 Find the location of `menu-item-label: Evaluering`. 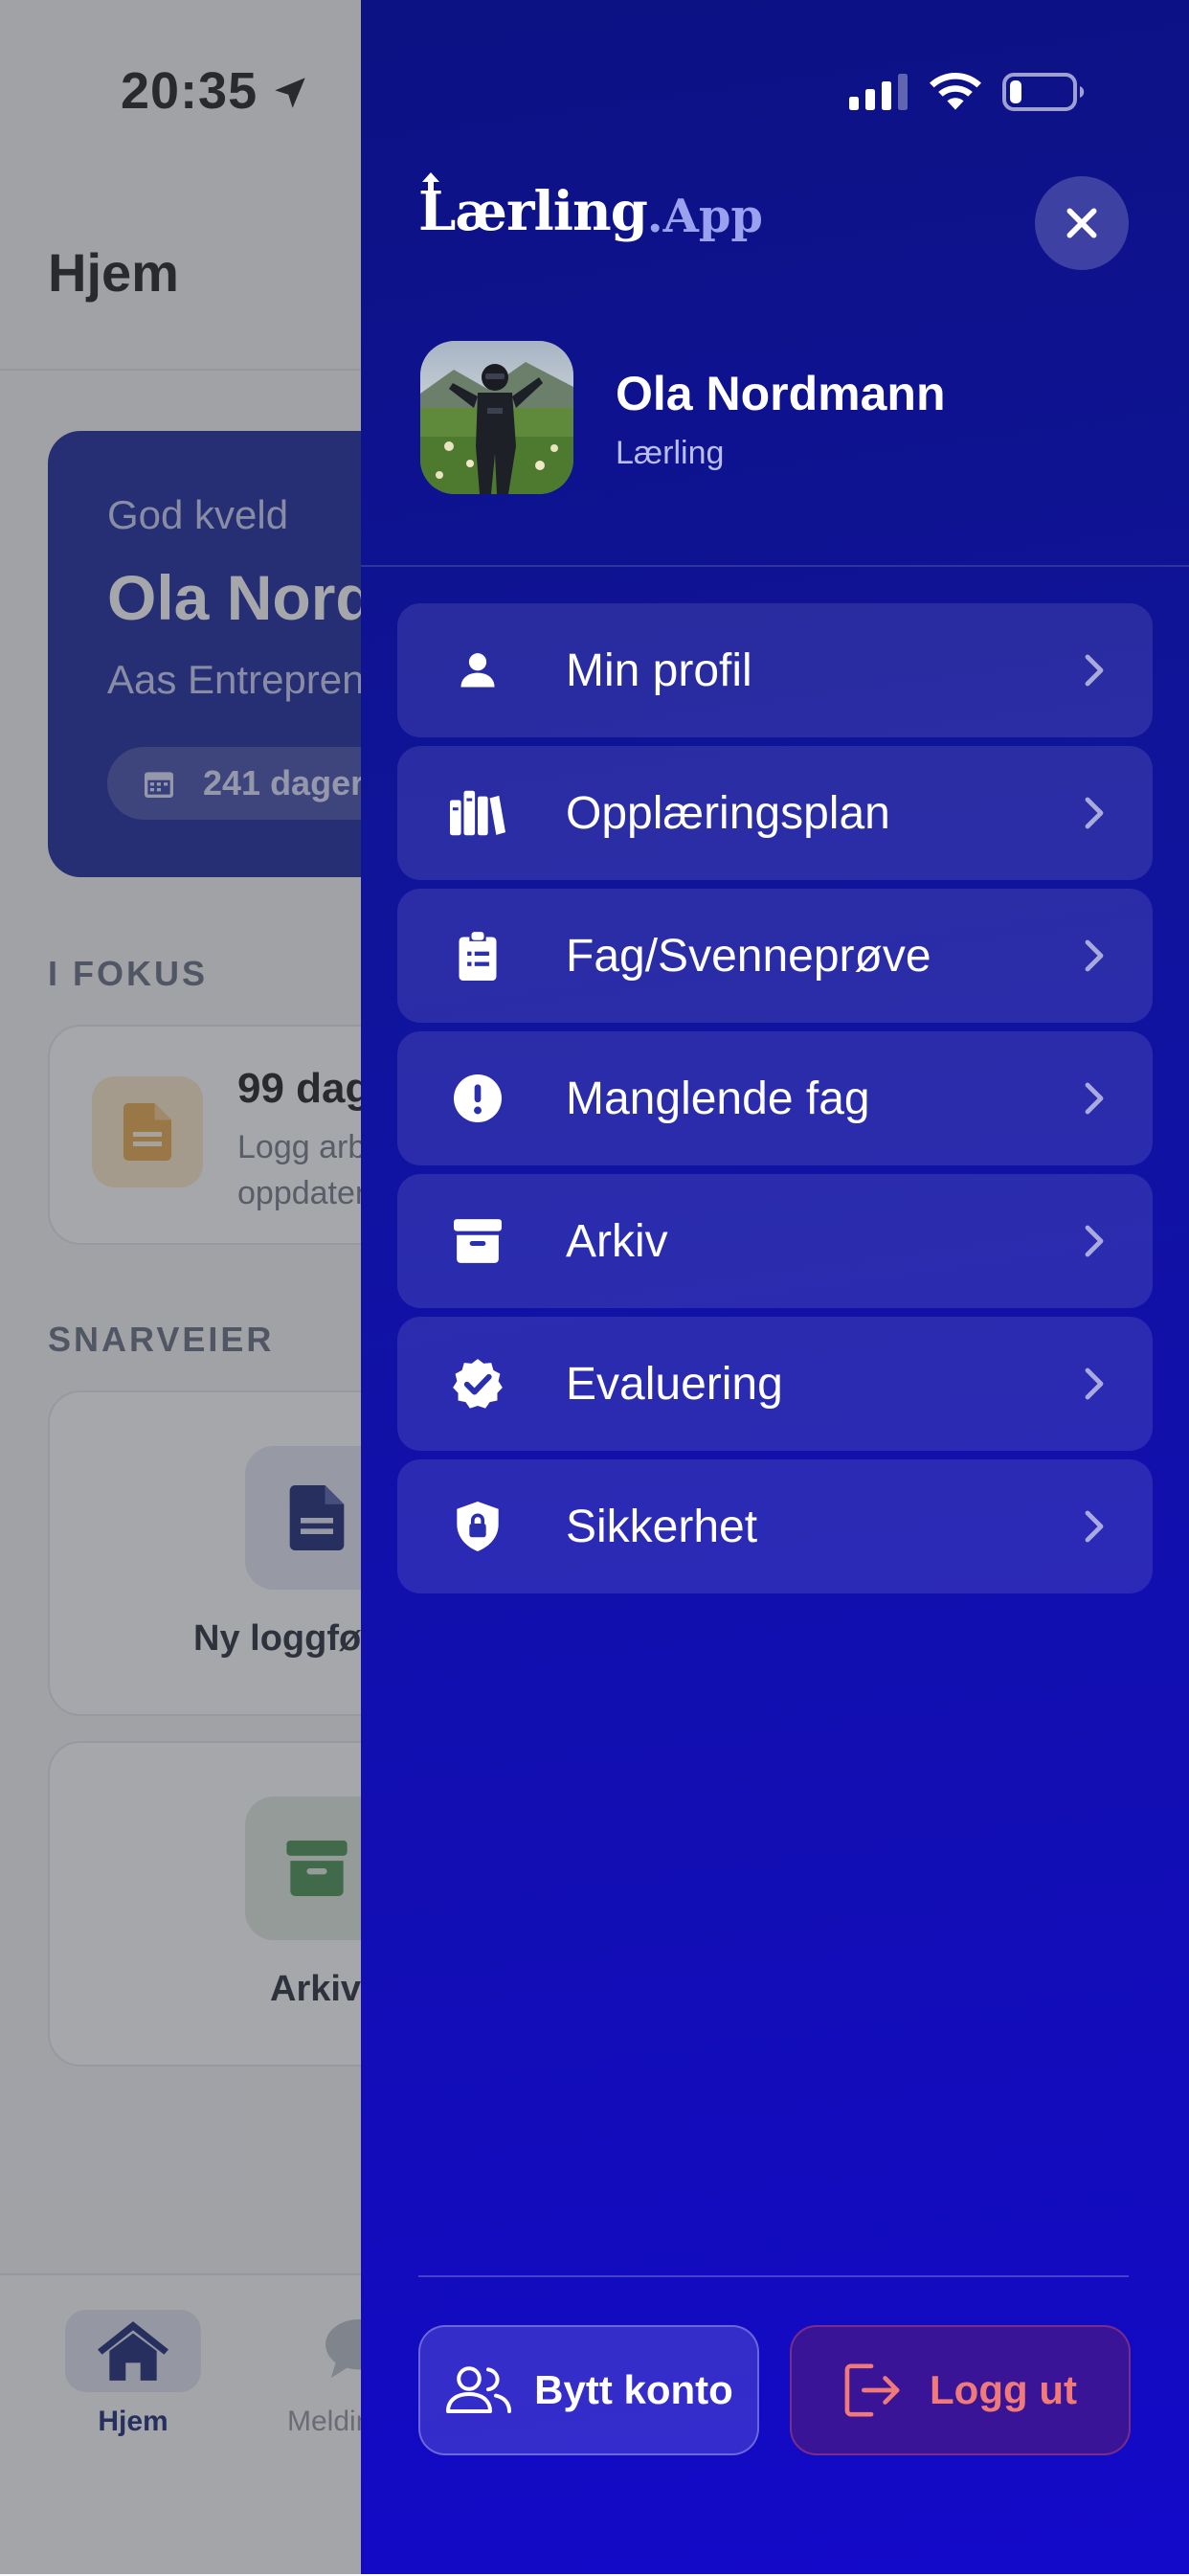

menu-item-label: Evaluering is located at coordinates (674, 1384).